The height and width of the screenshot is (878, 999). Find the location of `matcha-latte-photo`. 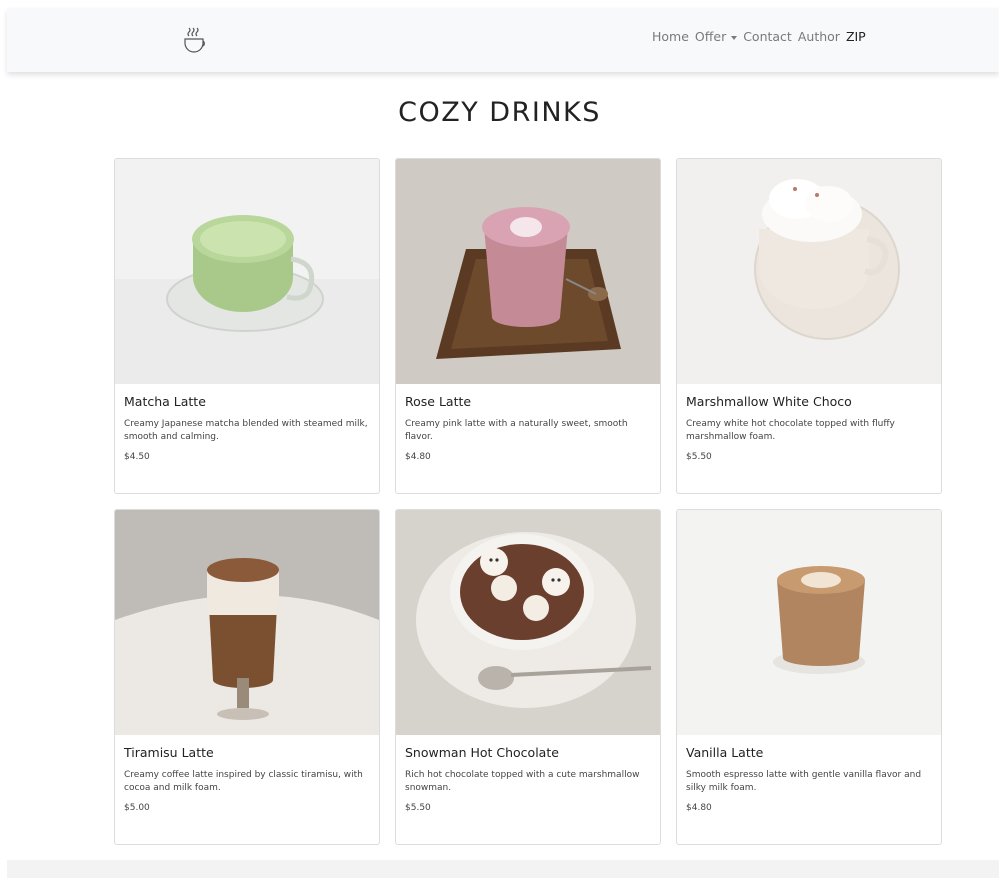

matcha-latte-photo is located at coordinates (247, 271).